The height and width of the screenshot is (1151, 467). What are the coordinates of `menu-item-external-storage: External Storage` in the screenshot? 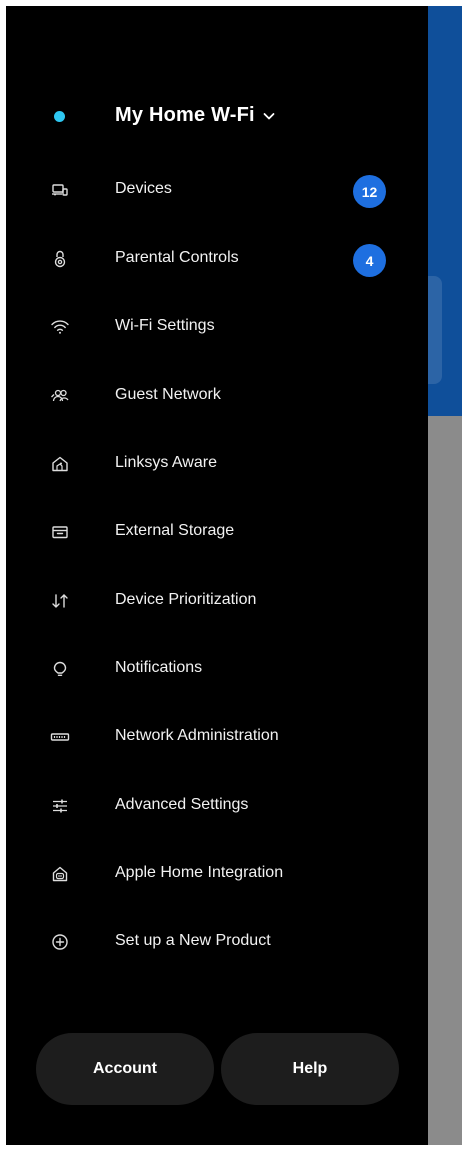 It's located at (217, 532).